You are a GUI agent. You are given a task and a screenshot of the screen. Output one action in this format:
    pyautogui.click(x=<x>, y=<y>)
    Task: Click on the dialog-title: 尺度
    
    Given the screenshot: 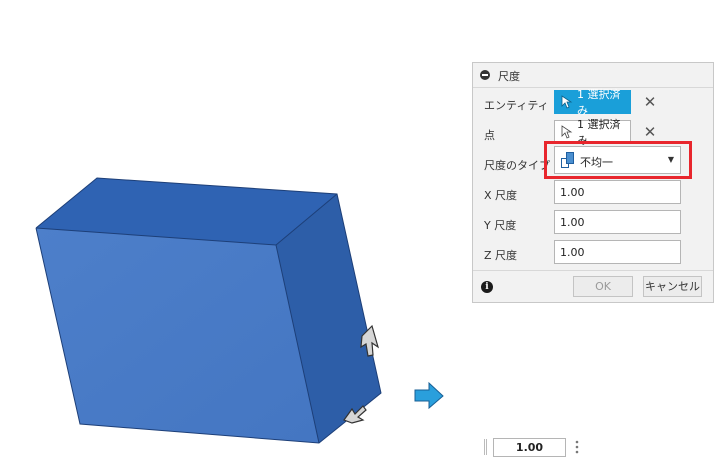 What is the action you would take?
    pyautogui.click(x=509, y=76)
    